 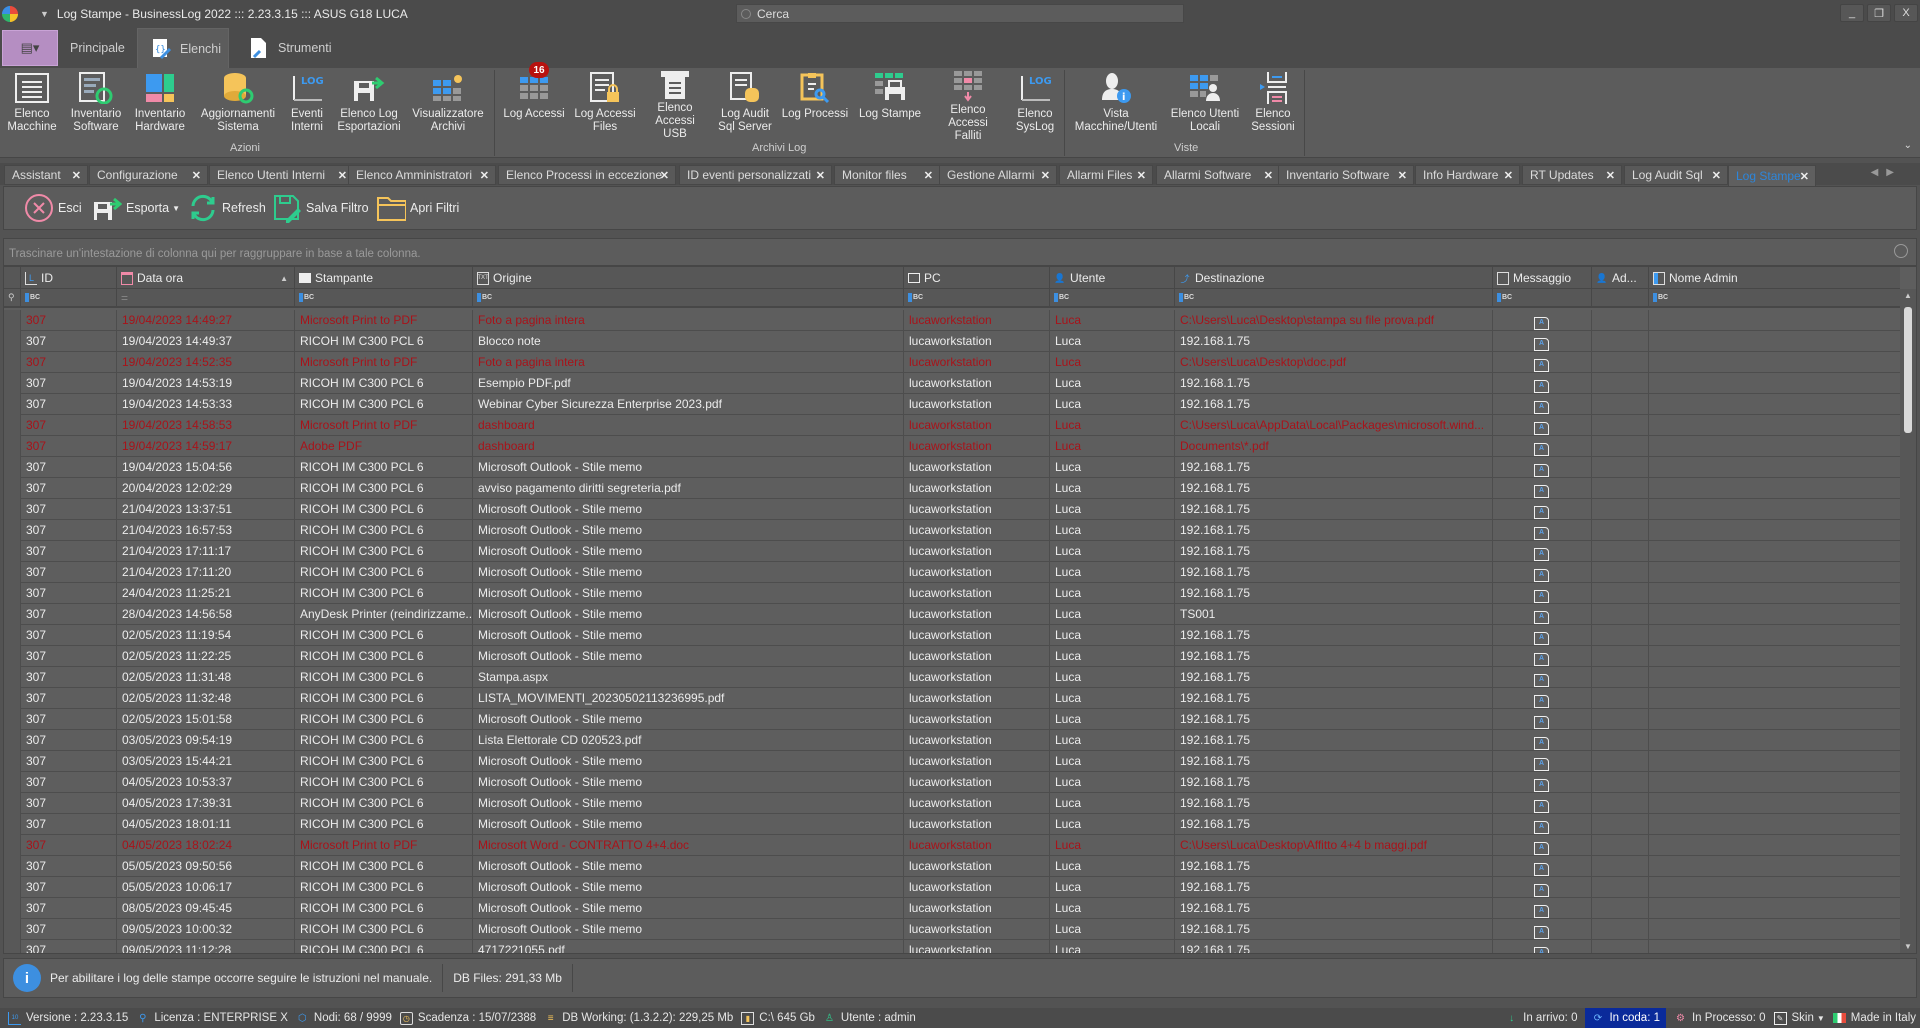 I want to click on cell-data: 05/05/2023 10:06:17, so click(x=205, y=887).